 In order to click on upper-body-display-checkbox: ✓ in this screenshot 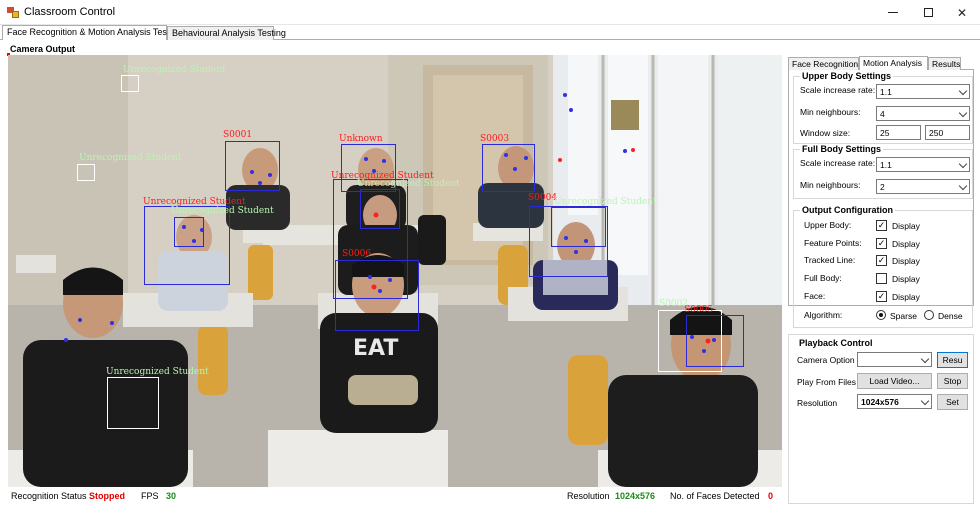, I will do `click(881, 225)`.